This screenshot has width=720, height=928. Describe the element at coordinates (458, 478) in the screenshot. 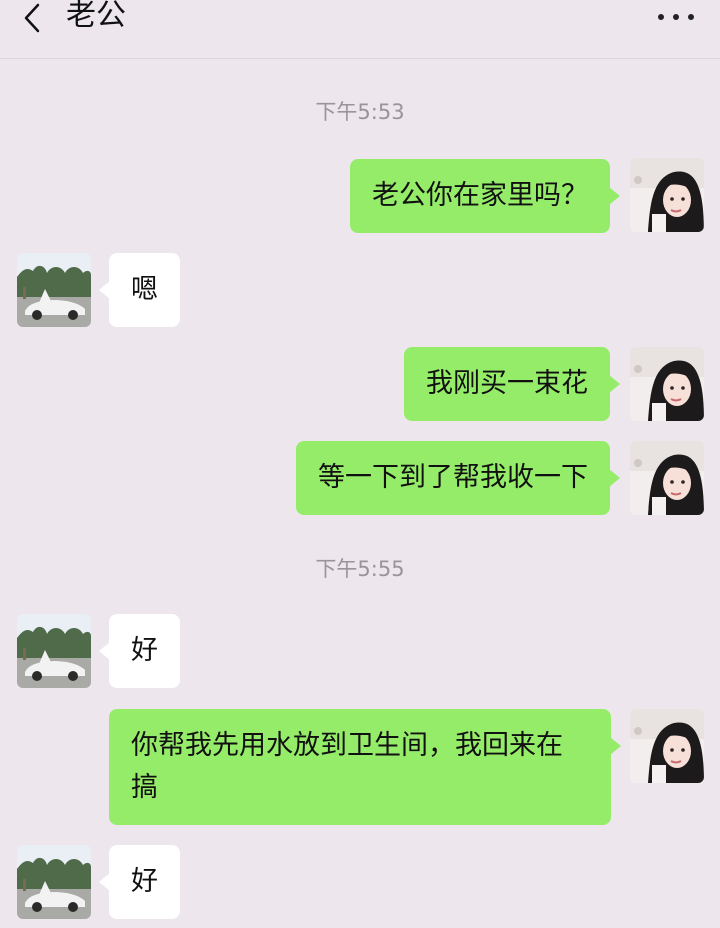

I see `message-bubble-outgoing: 等一下到了帮我收一下` at that location.